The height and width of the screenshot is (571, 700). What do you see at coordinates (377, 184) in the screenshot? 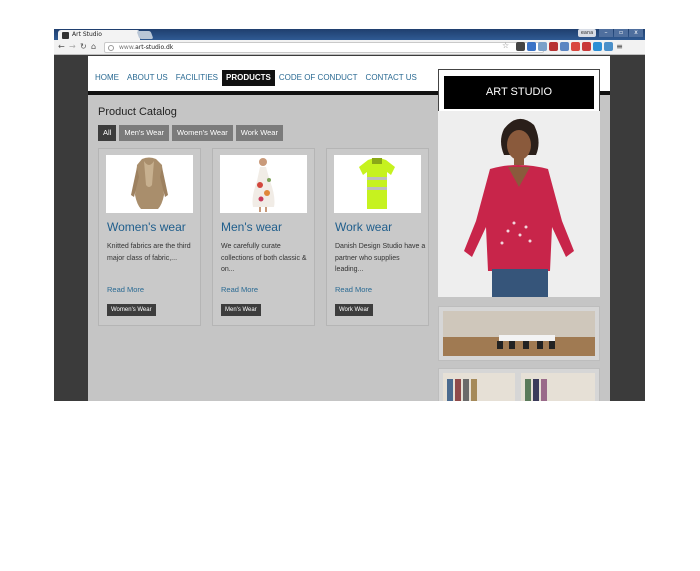
I see `workwear-image` at bounding box center [377, 184].